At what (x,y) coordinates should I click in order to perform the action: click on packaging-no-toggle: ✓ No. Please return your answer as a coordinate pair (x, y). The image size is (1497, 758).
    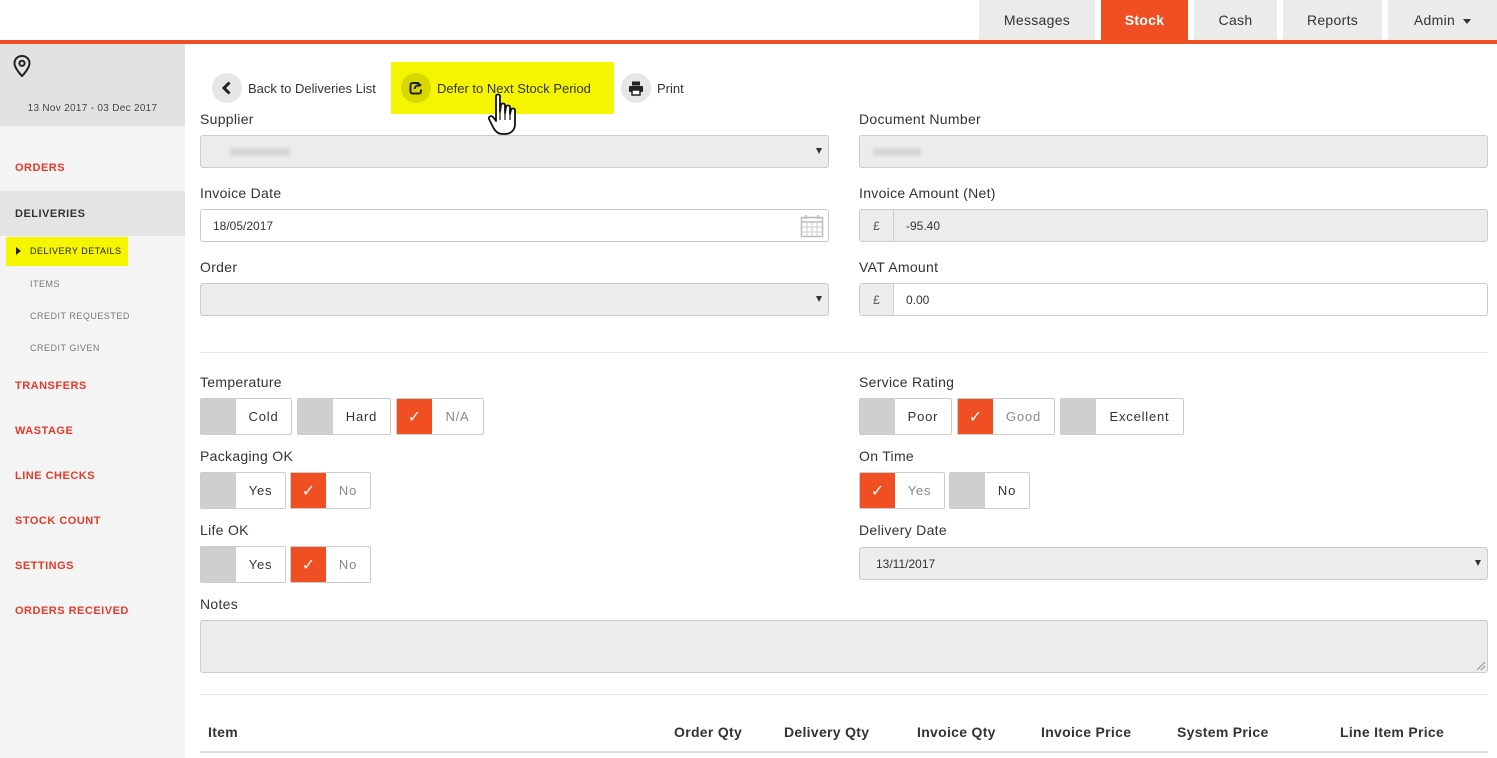
    Looking at the image, I should click on (330, 490).